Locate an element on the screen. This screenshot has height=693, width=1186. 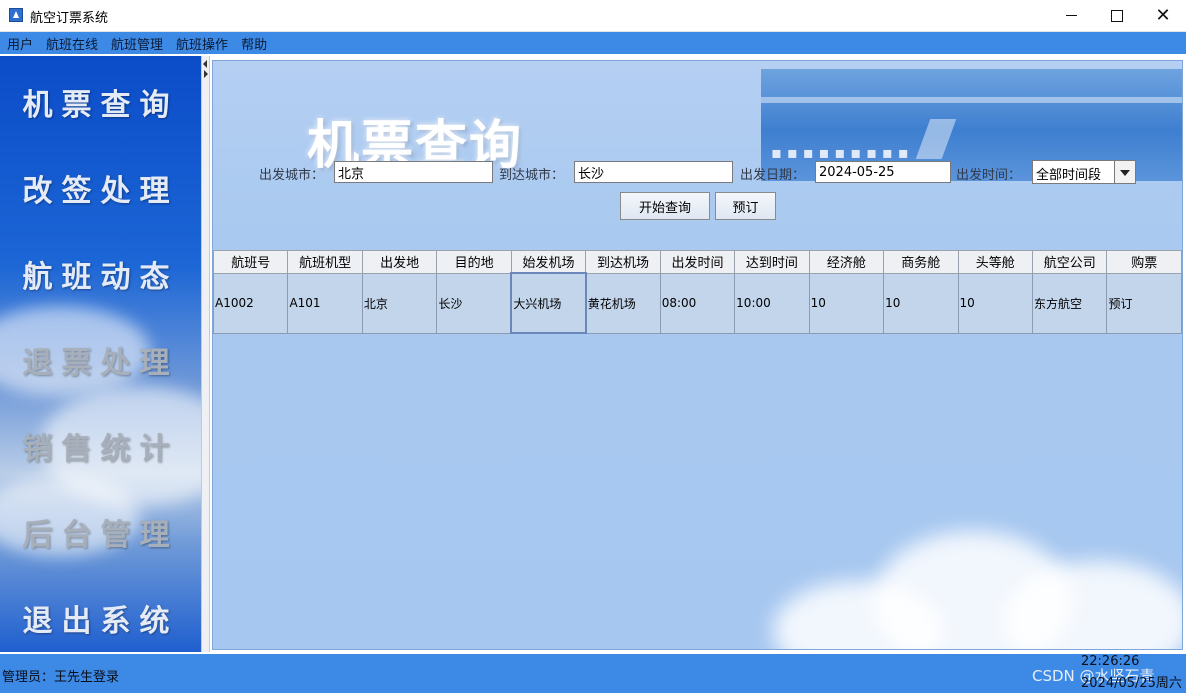
search-button: 开始查询 is located at coordinates (665, 206).